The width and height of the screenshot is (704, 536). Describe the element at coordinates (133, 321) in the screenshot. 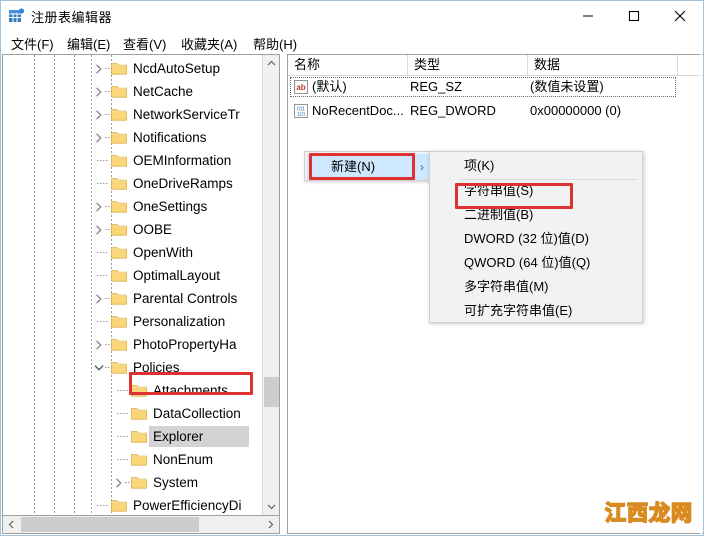

I see `tree-item-personalization: Personalization` at that location.